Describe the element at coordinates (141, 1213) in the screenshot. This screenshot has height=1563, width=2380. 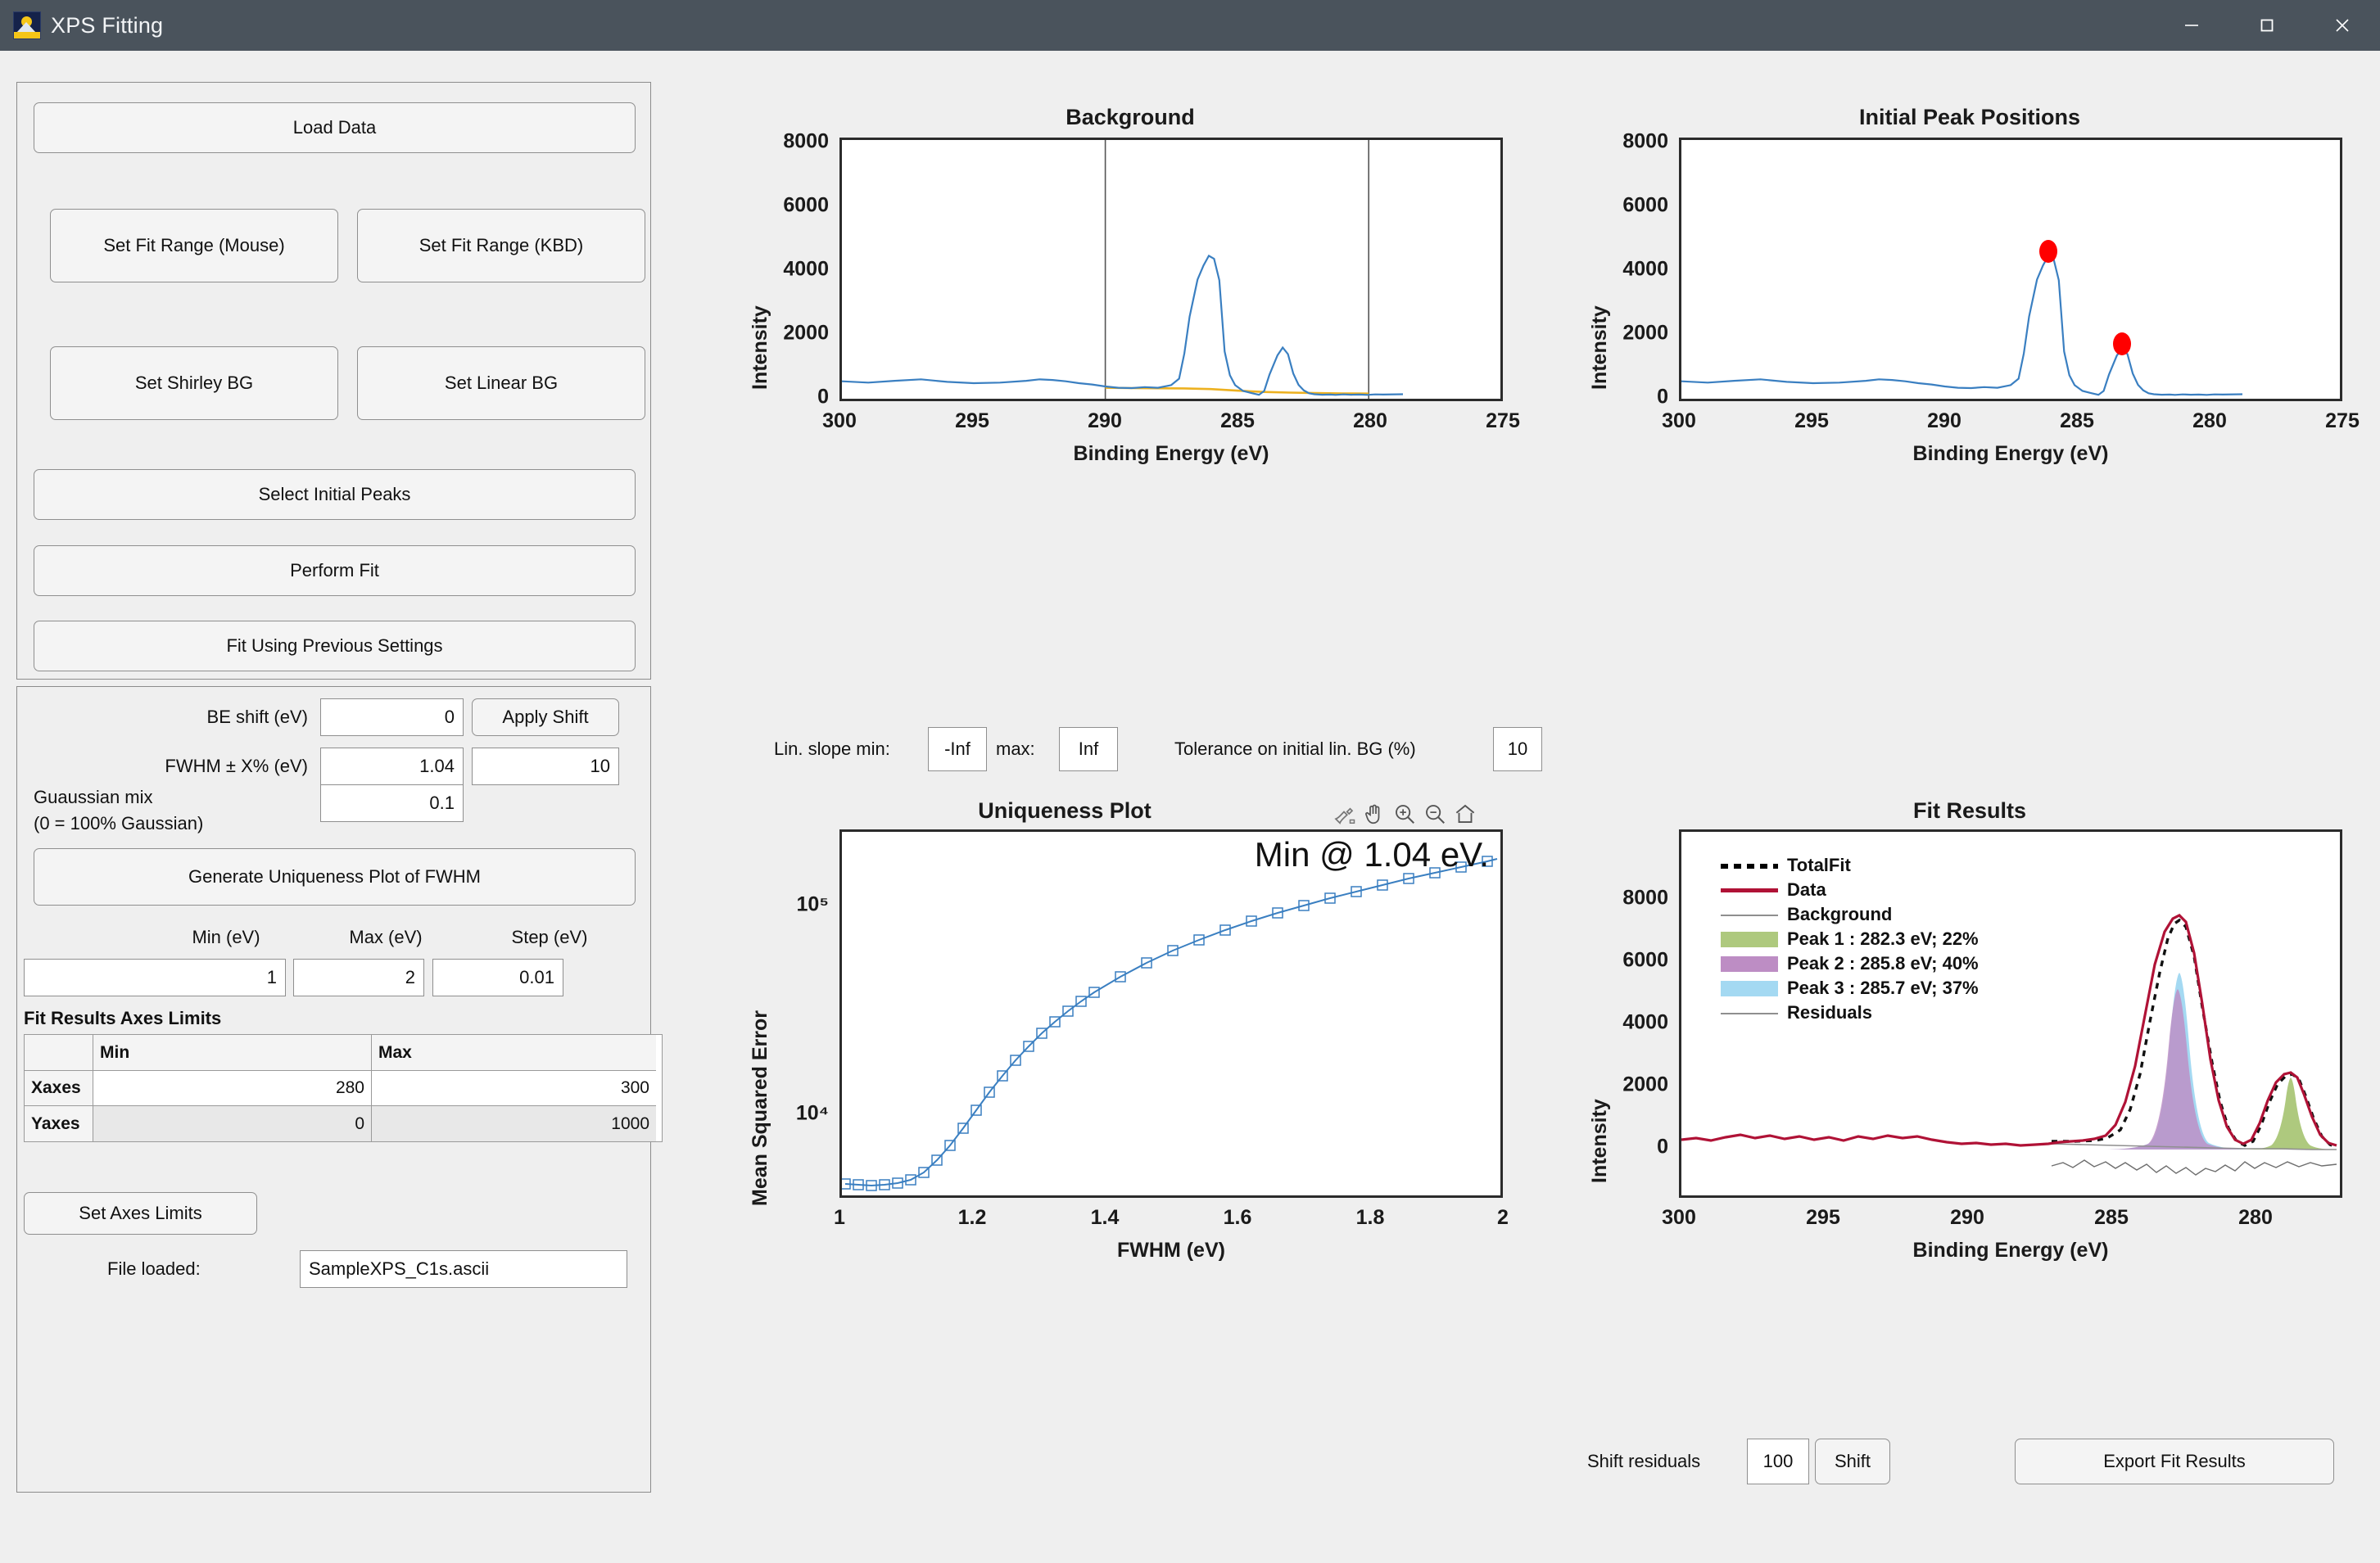
I see `set-axes-limits-button: Set Axes Limits` at that location.